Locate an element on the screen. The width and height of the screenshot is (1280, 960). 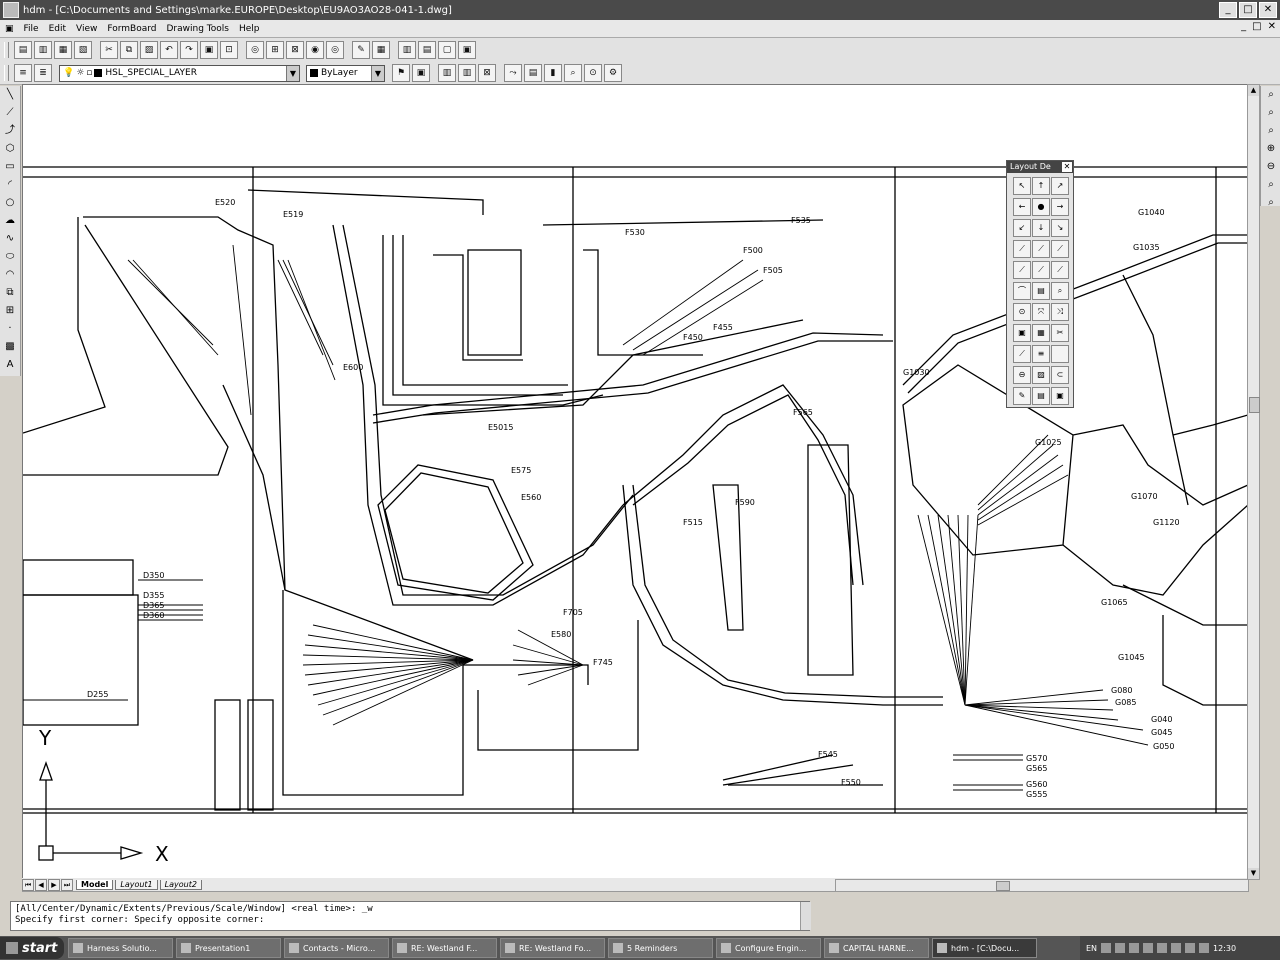
make-block-icon: ⊞ is located at coordinates (10, 311).